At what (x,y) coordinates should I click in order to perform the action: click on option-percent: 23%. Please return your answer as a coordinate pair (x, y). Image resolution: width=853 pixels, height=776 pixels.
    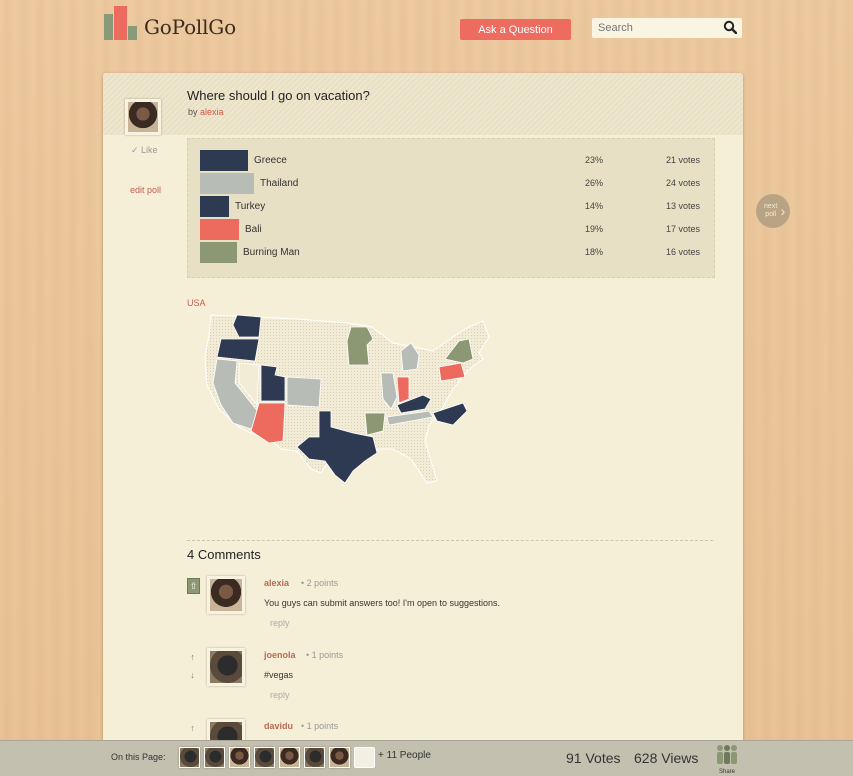
    Looking at the image, I should click on (593, 160).